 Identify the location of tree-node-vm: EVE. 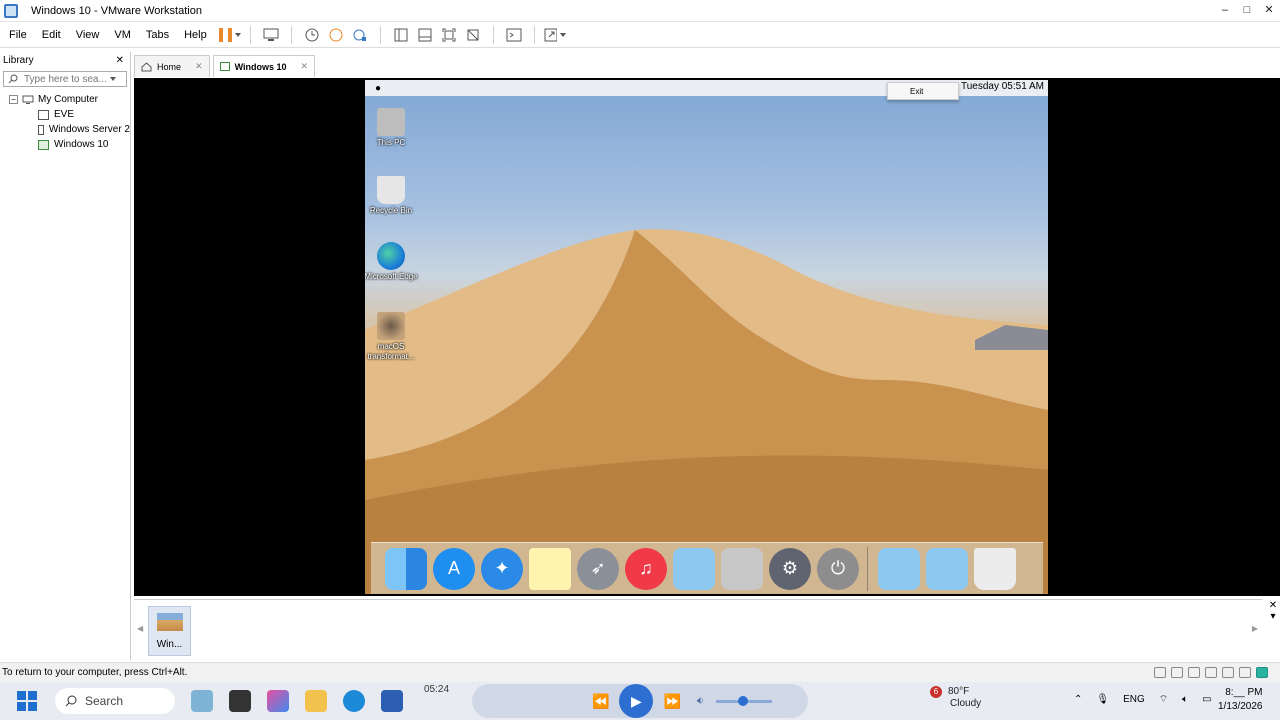
(65, 114).